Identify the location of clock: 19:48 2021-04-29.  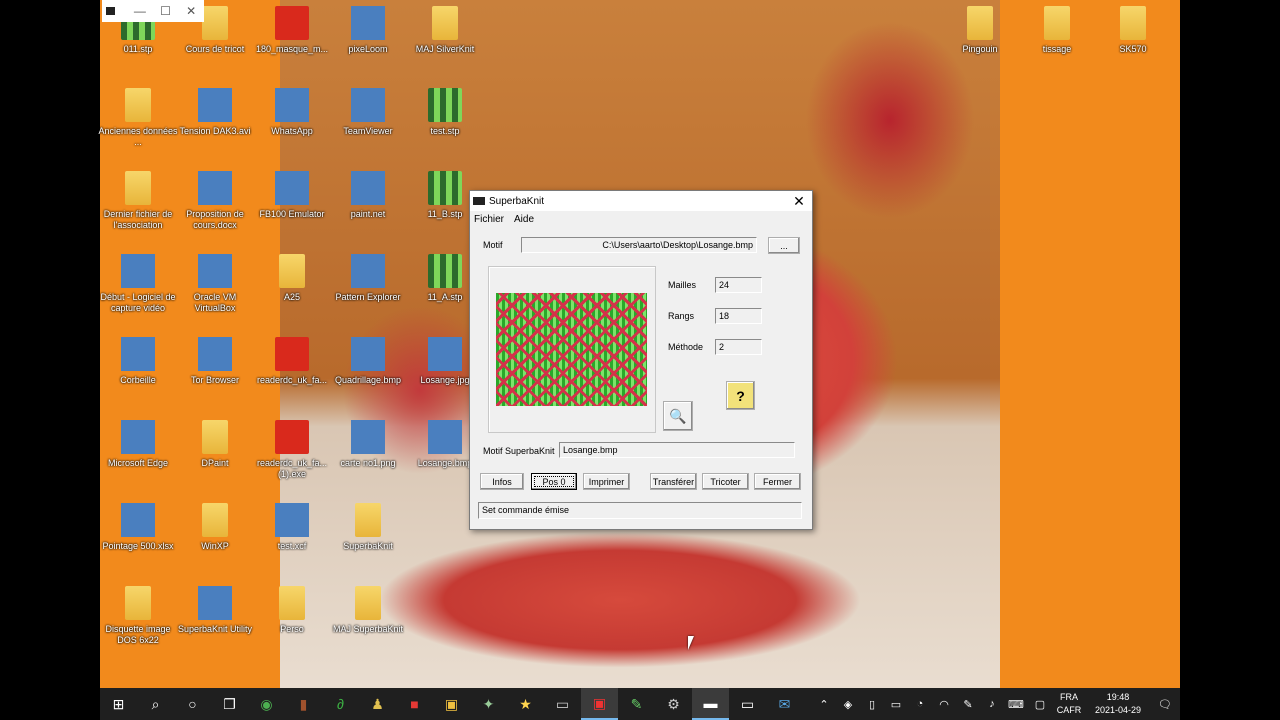
(1118, 704).